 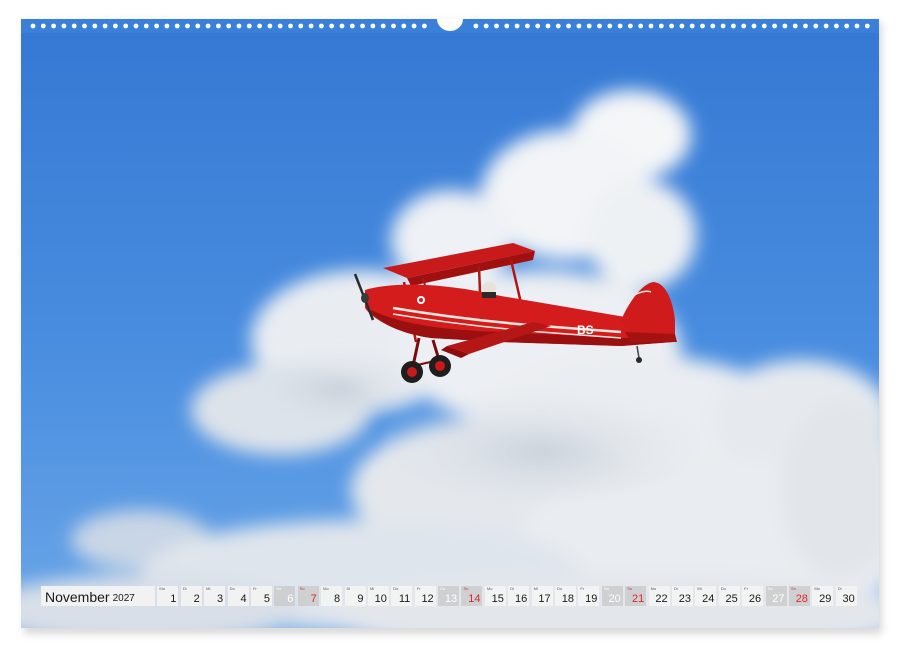 I want to click on day-cell: So 21, so click(x=636, y=596).